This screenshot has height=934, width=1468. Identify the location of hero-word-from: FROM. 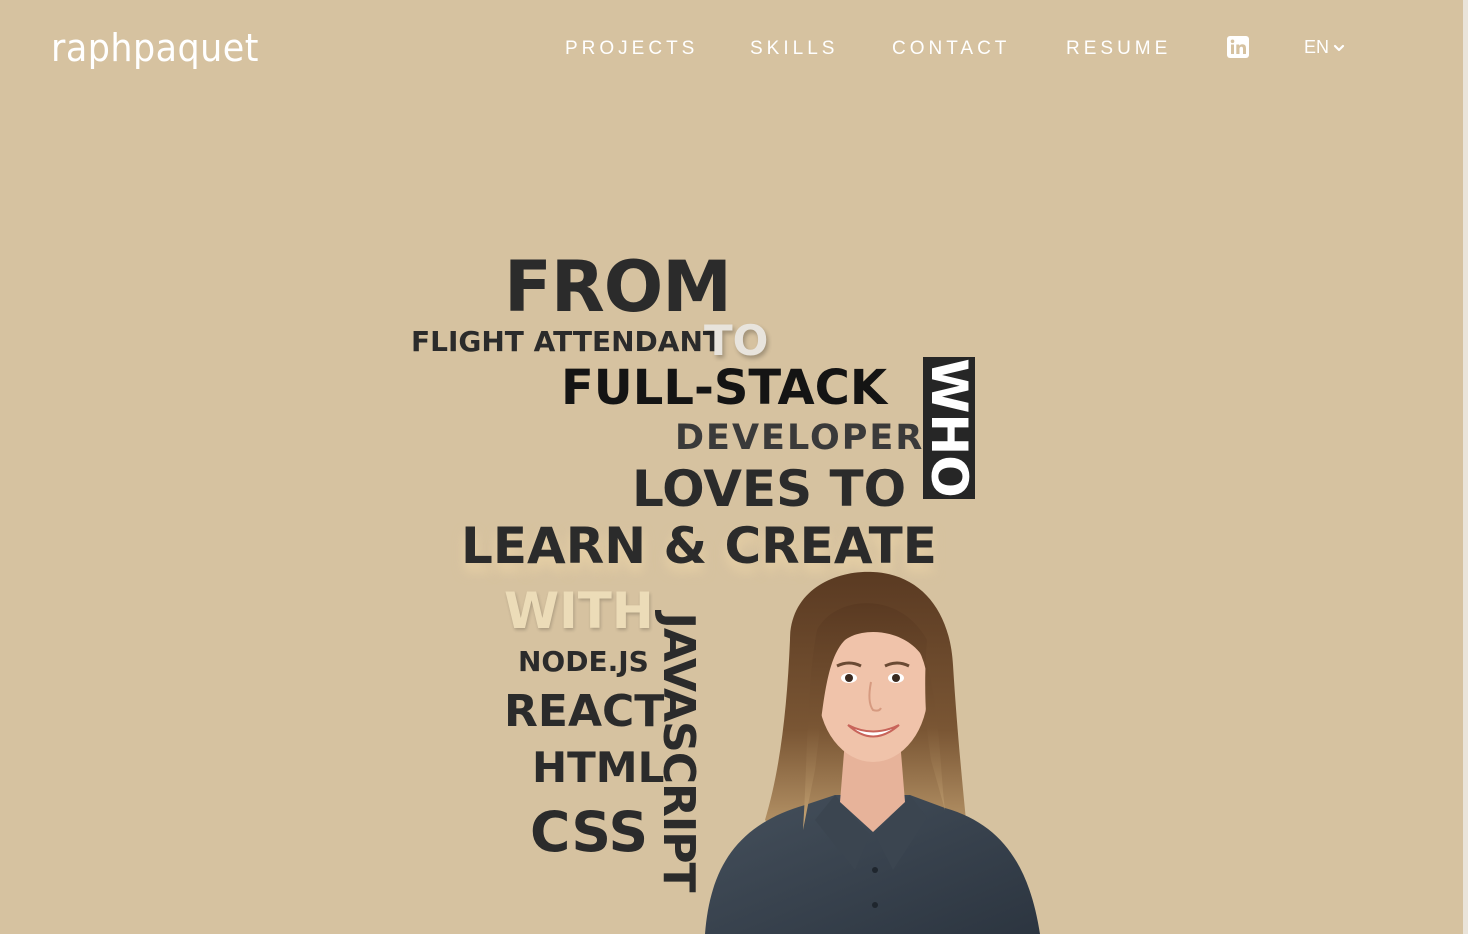
(618, 287).